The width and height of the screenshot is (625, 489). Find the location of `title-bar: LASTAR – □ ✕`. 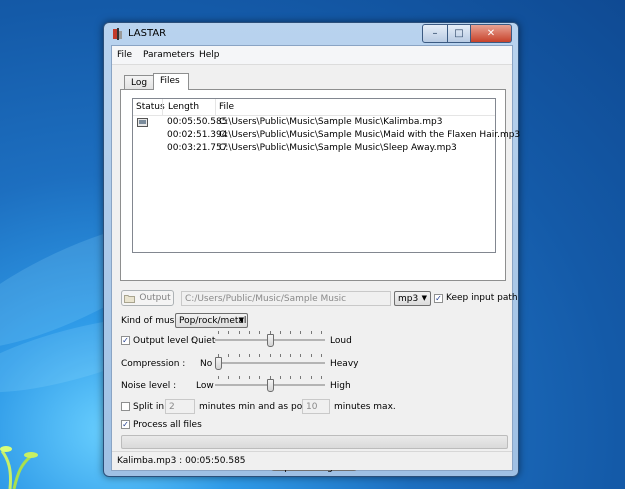

title-bar: LASTAR – □ ✕ is located at coordinates (311, 34).